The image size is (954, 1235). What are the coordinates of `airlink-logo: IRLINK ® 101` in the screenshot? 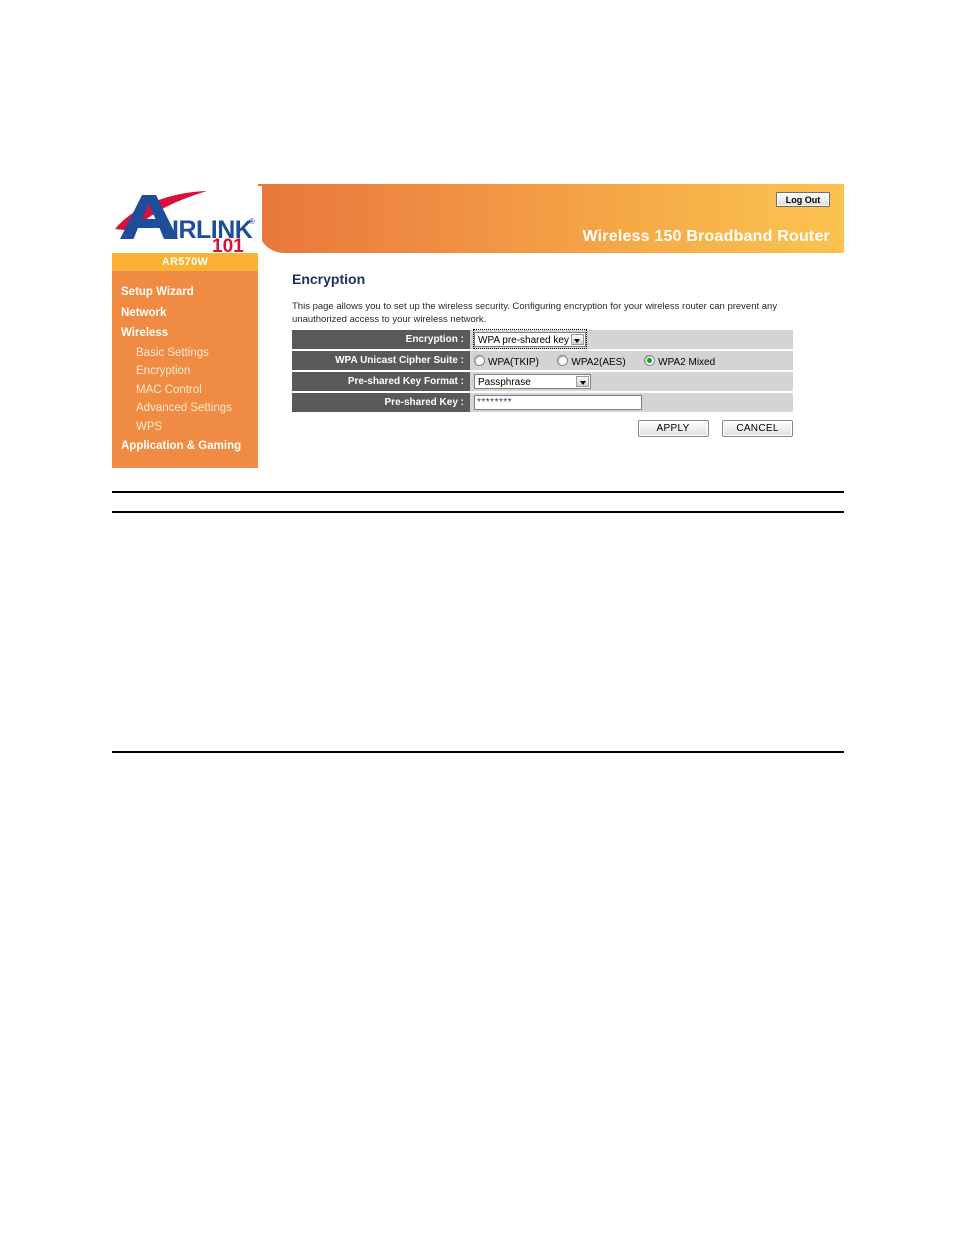 It's located at (187, 219).